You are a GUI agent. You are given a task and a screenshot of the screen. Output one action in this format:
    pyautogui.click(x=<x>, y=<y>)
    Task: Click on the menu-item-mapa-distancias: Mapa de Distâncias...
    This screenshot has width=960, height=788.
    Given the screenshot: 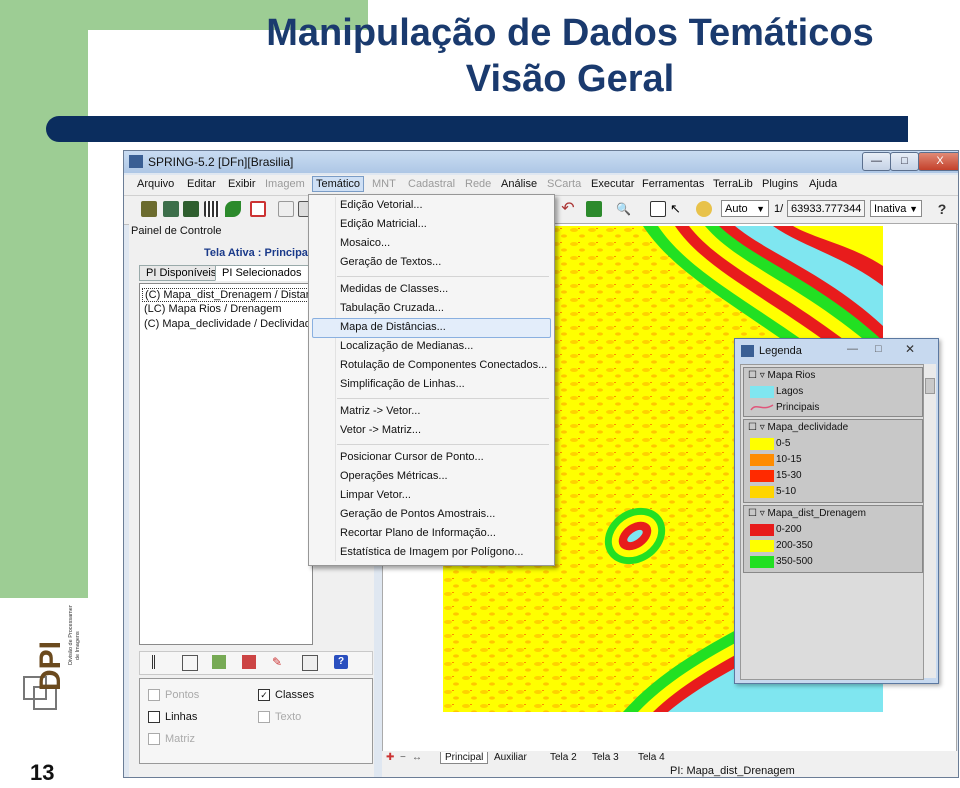 What is the action you would take?
    pyautogui.click(x=393, y=327)
    